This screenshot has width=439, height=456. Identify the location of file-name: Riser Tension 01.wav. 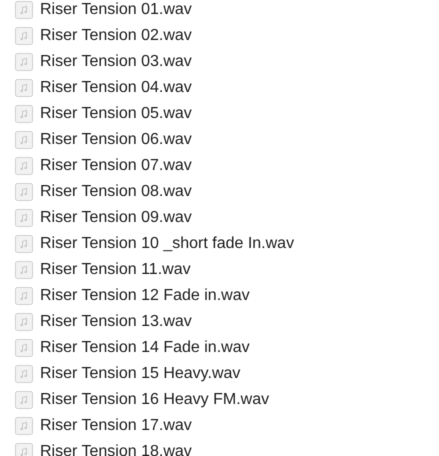
(116, 10).